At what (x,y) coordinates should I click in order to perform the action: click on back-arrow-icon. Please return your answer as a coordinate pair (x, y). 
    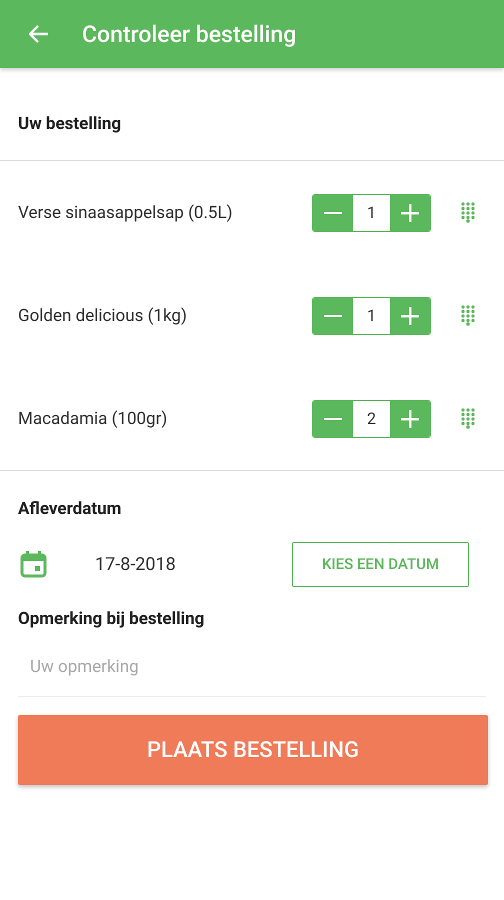
    Looking at the image, I should click on (39, 34).